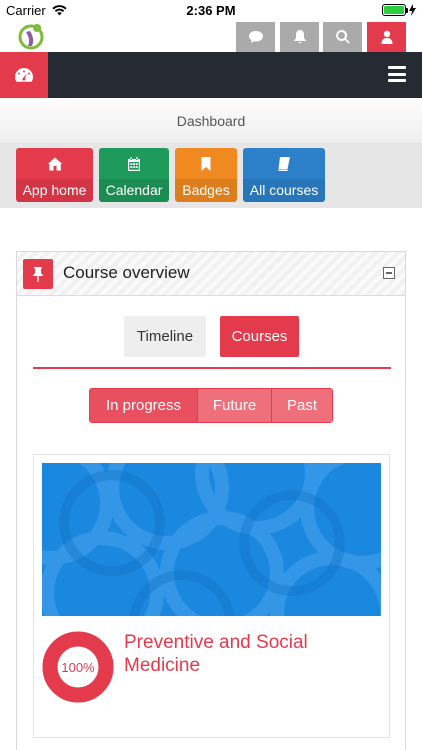 The width and height of the screenshot is (422, 750). What do you see at coordinates (412, 10) in the screenshot?
I see `charging-icon` at bounding box center [412, 10].